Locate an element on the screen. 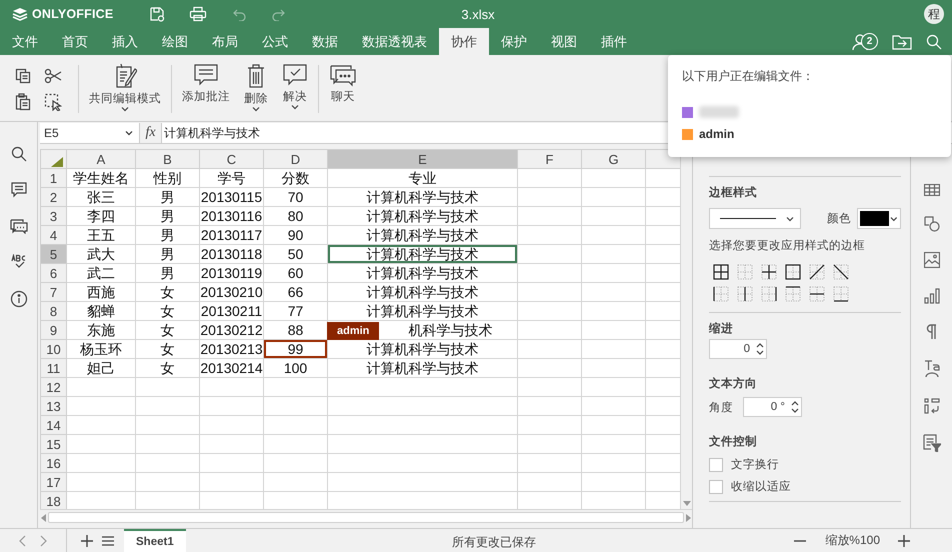 This screenshot has height=552, width=952. row-header: 13 is located at coordinates (53, 406).